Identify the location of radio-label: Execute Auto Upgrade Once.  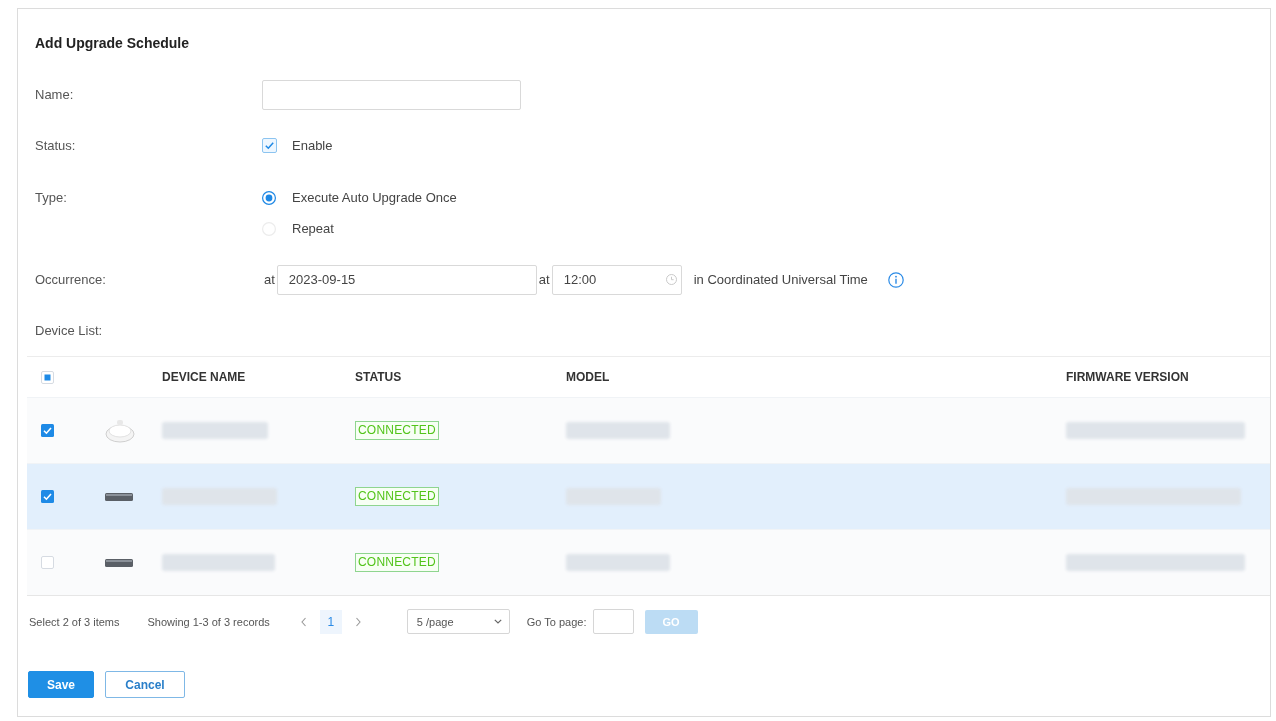
(374, 197).